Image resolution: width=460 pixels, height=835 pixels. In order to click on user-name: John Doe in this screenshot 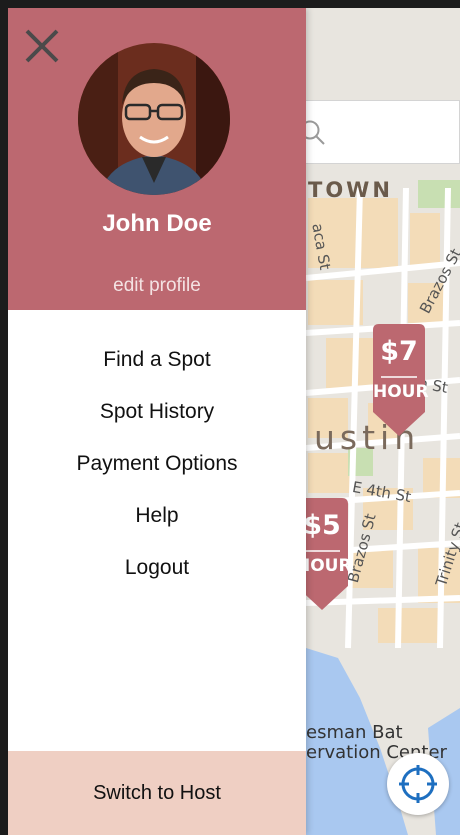, I will do `click(157, 223)`.